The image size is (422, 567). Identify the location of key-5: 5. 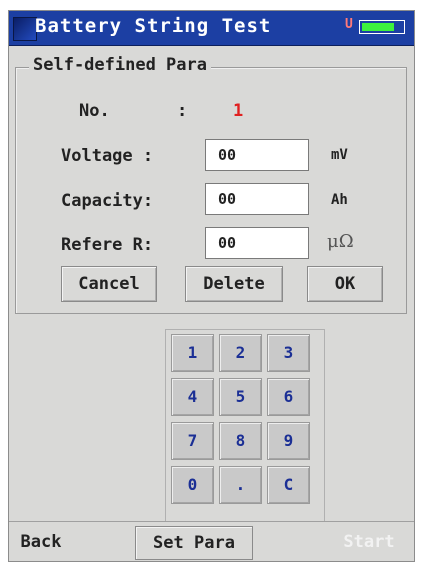
(240, 397).